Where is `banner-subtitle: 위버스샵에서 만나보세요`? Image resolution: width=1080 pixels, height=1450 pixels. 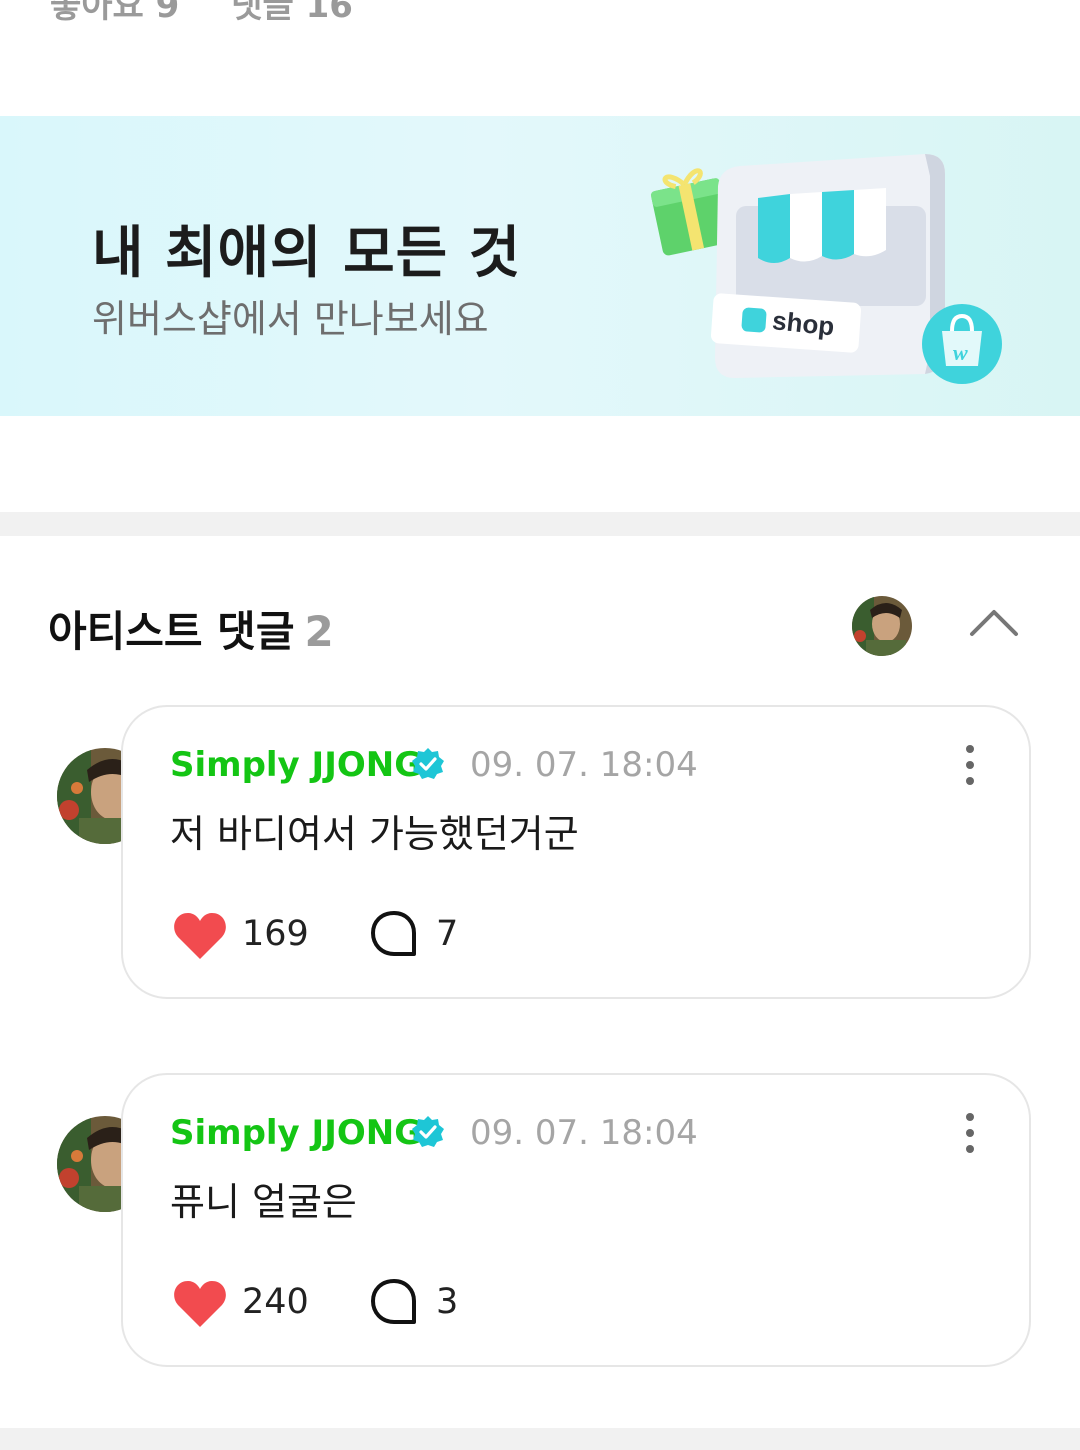 banner-subtitle: 위버스샵에서 만나보세요 is located at coordinates (290, 319).